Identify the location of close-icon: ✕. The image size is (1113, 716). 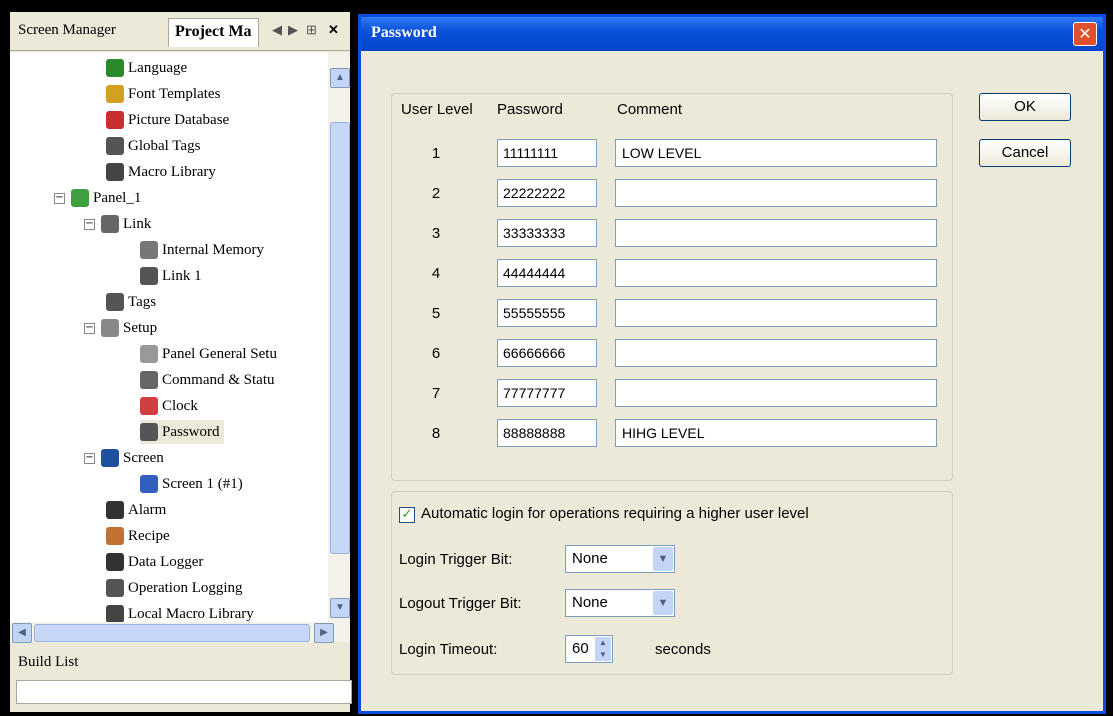
(1085, 34).